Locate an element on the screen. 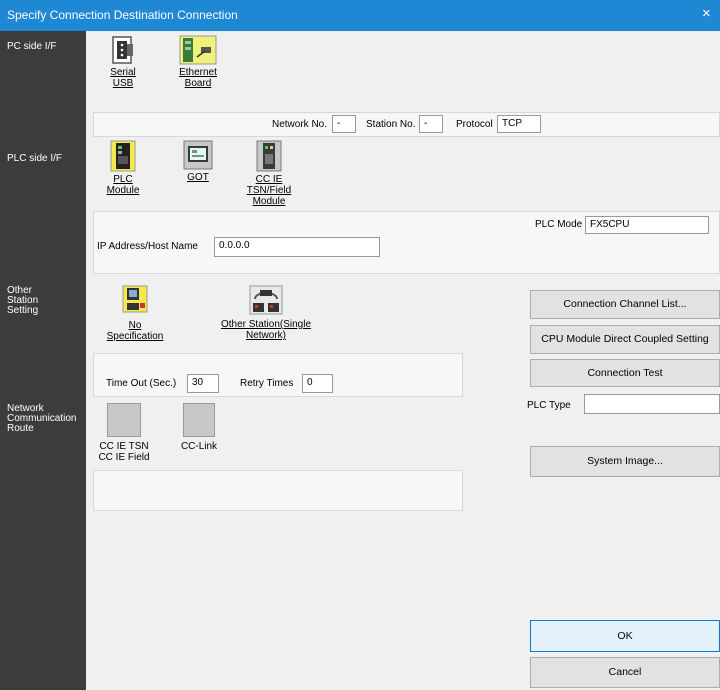 The image size is (720, 690). cc-ie-module-option: CC IE TSN/Field Module is located at coordinates (269, 173).